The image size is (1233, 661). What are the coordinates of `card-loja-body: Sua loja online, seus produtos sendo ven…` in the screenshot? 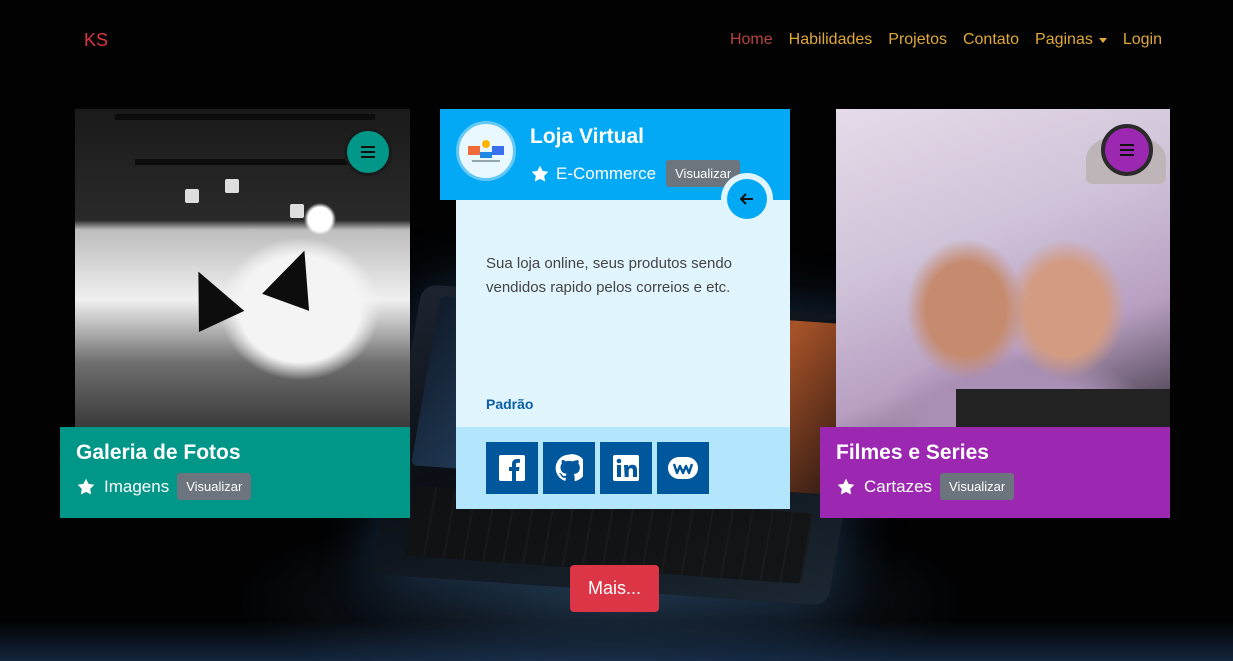 It's located at (623, 313).